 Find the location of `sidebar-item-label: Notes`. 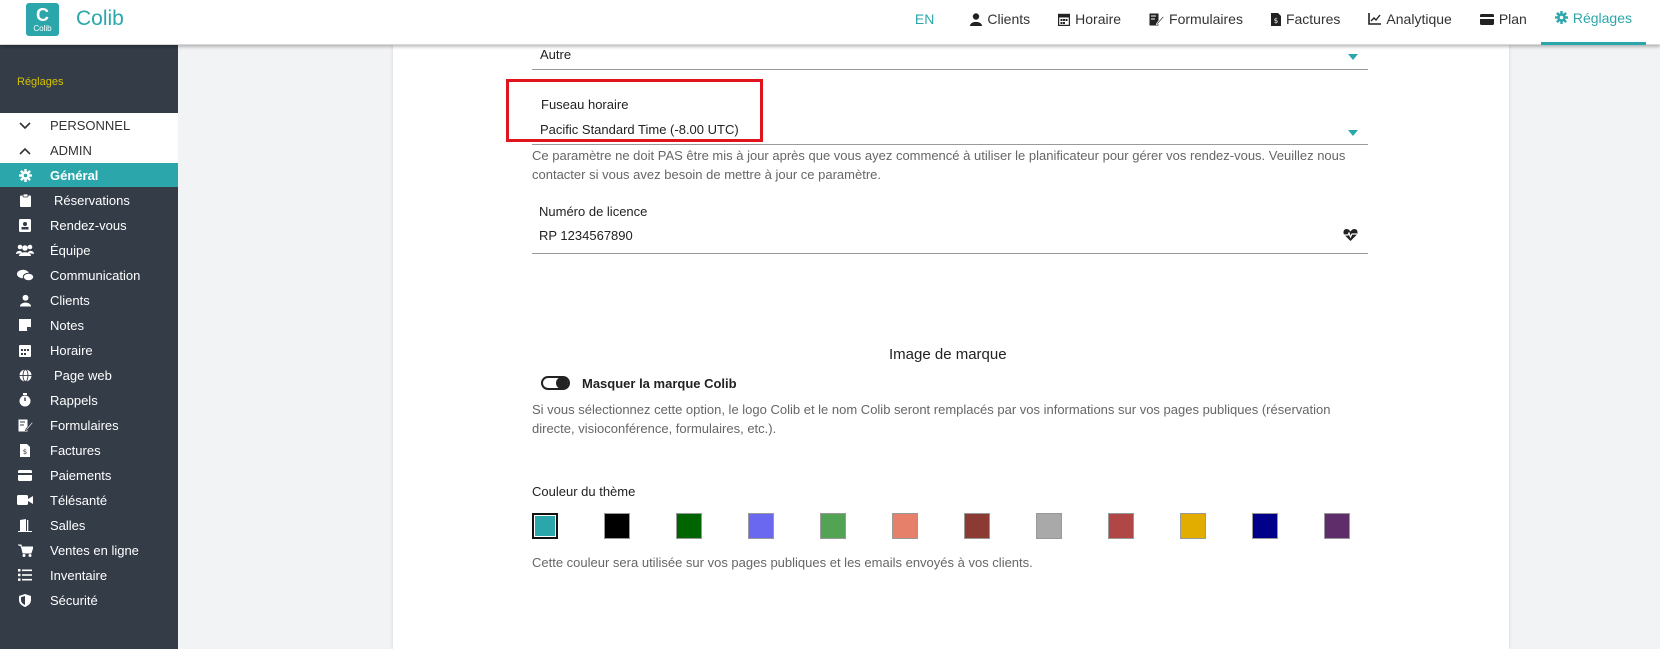

sidebar-item-label: Notes is located at coordinates (67, 325).